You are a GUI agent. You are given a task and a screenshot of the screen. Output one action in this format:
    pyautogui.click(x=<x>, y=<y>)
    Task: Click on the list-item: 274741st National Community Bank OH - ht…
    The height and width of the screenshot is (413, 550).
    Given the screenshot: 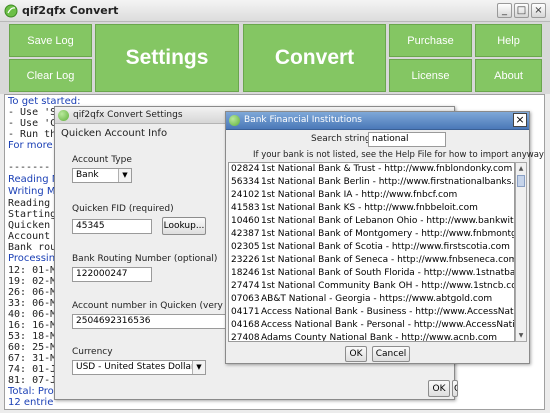 What is the action you would take?
    pyautogui.click(x=371, y=286)
    